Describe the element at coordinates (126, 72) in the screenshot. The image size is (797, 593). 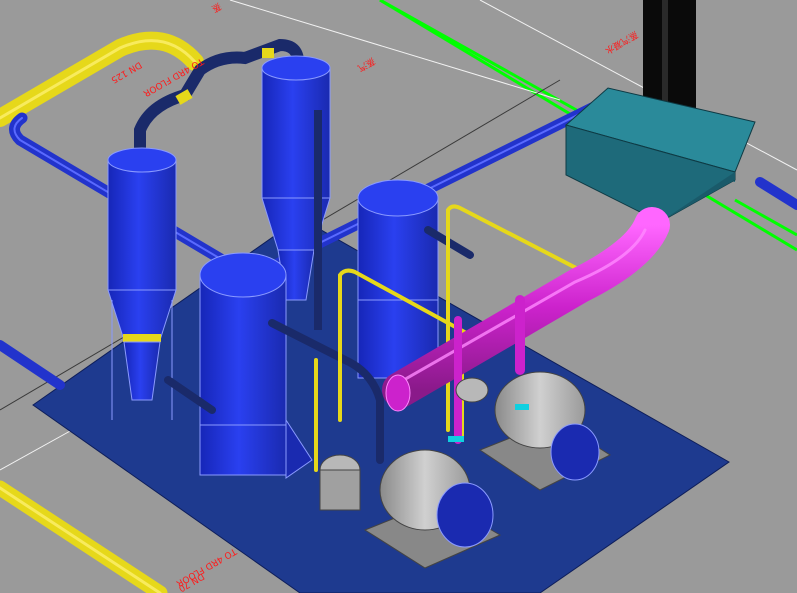
I see `label-dn-upper: DN 125` at that location.